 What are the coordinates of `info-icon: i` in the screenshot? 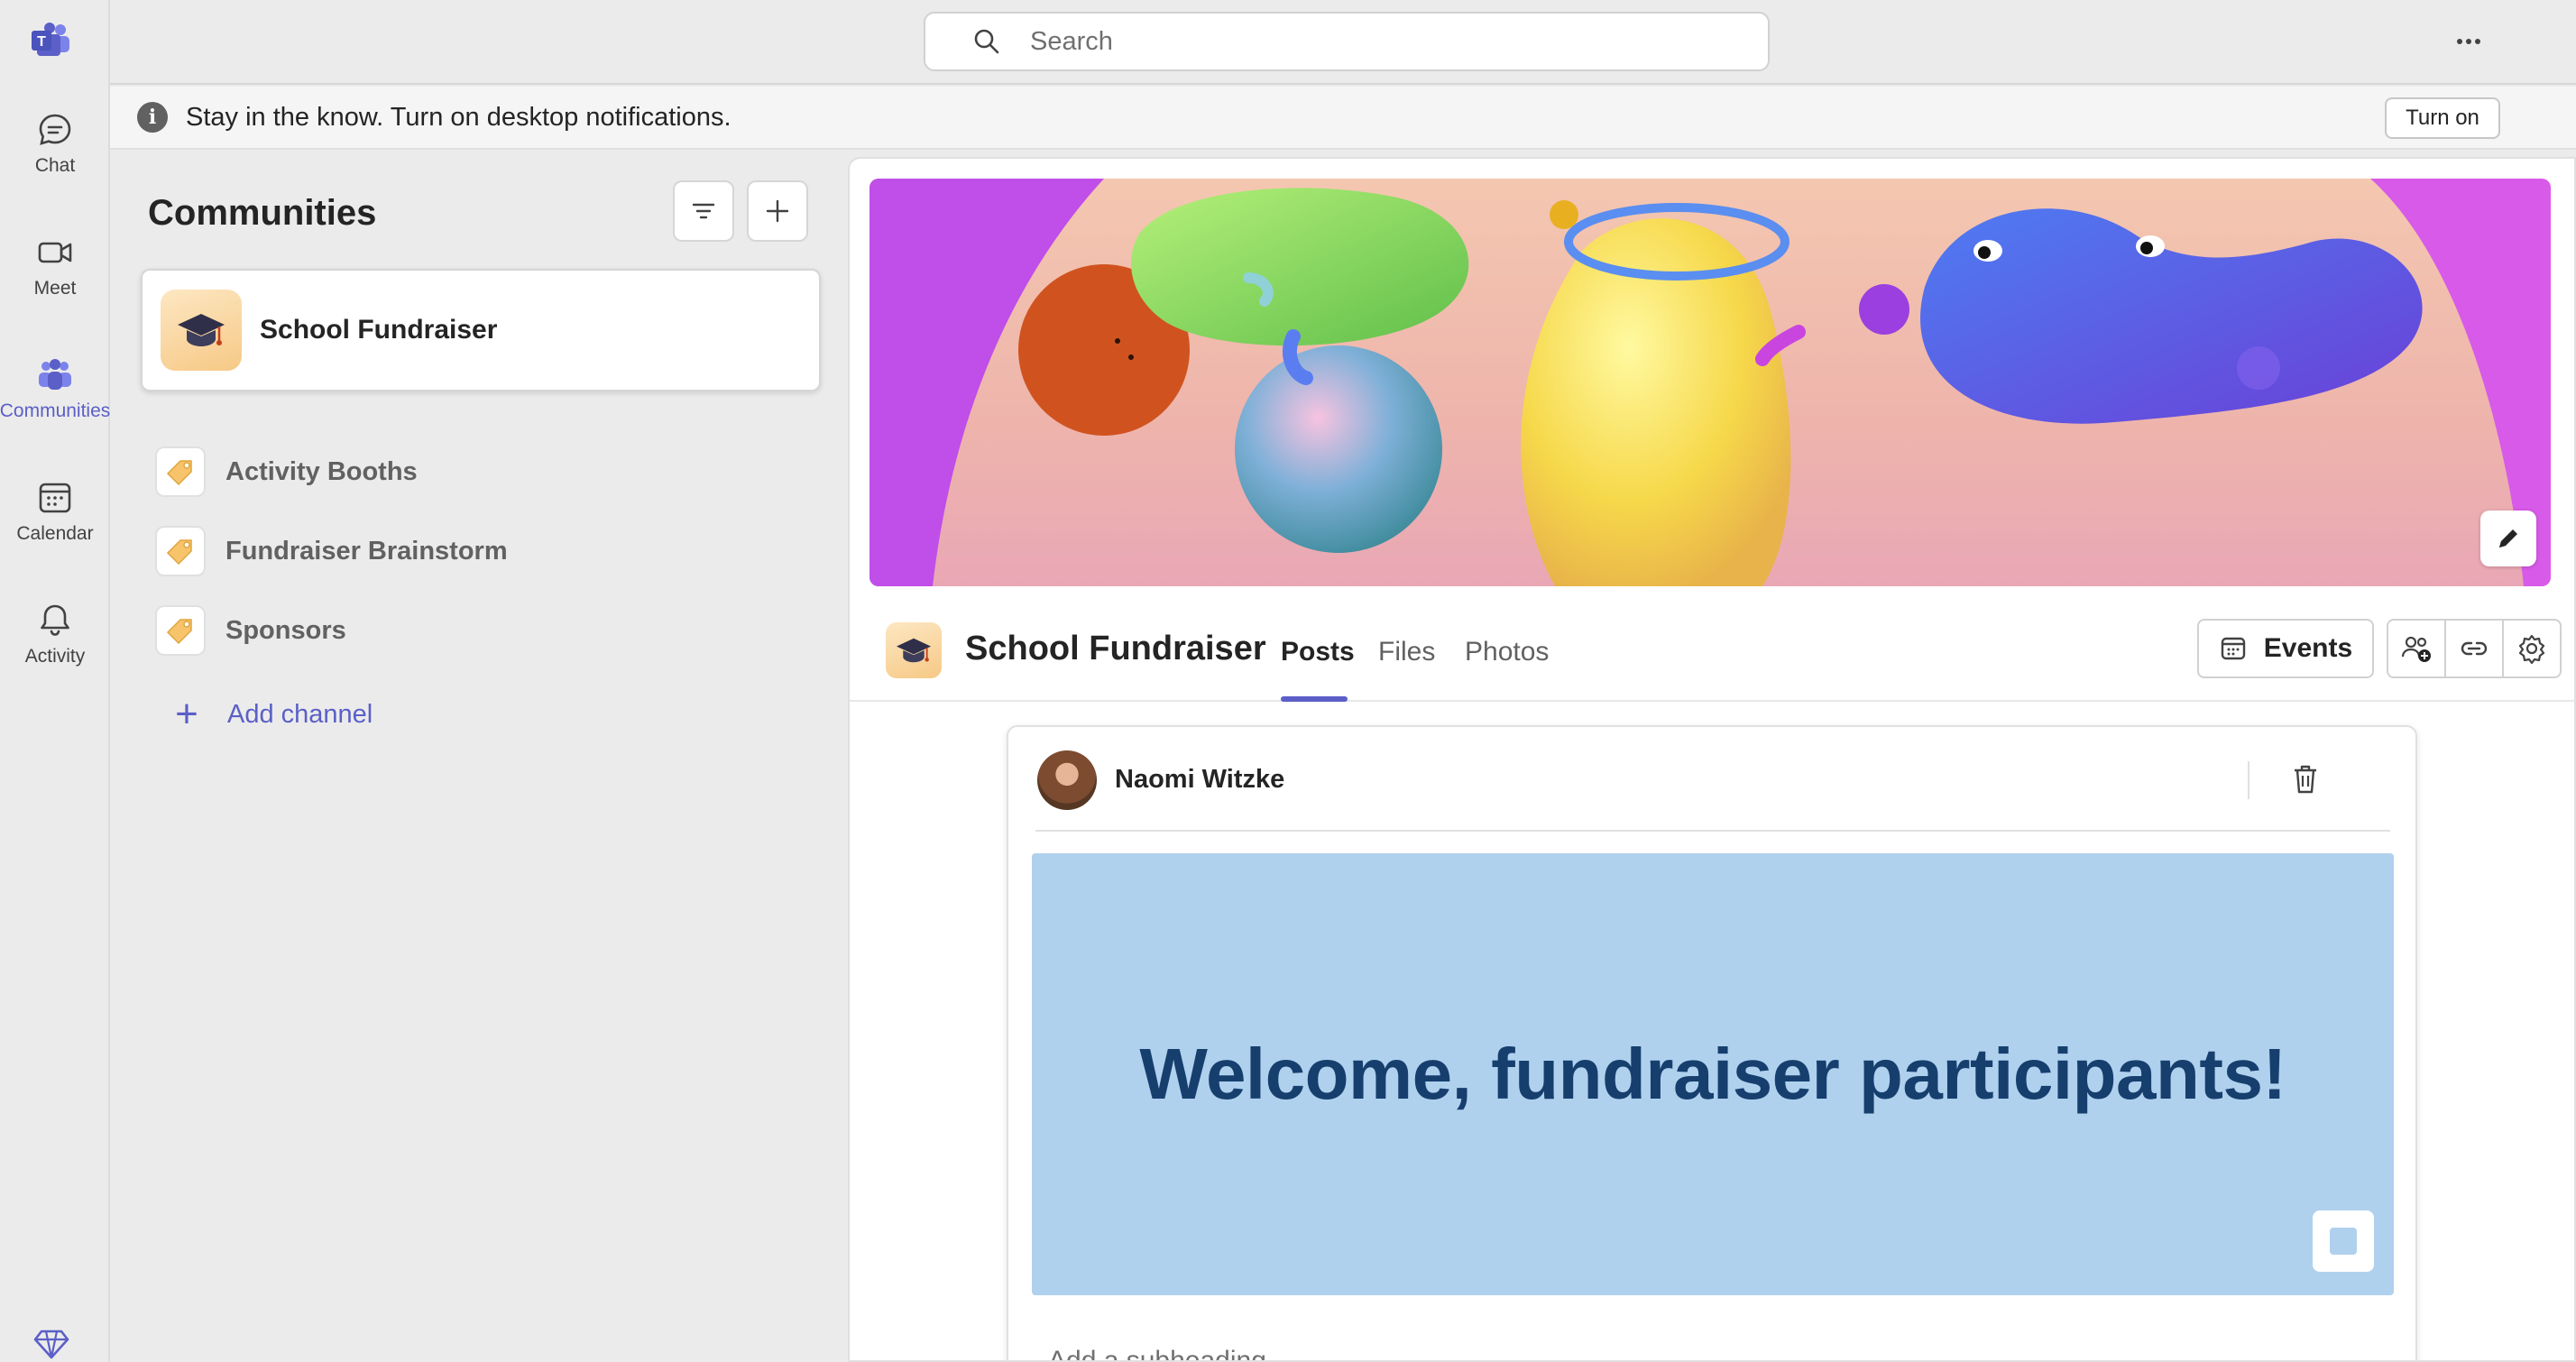 It's located at (152, 117).